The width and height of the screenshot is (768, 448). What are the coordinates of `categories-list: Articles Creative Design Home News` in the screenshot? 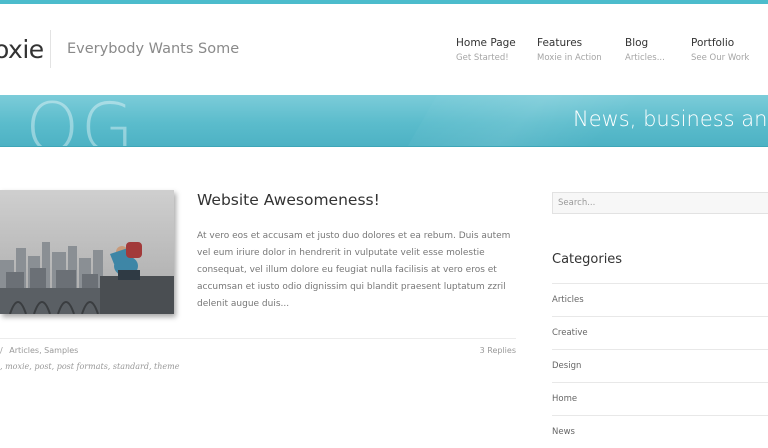 It's located at (660, 365).